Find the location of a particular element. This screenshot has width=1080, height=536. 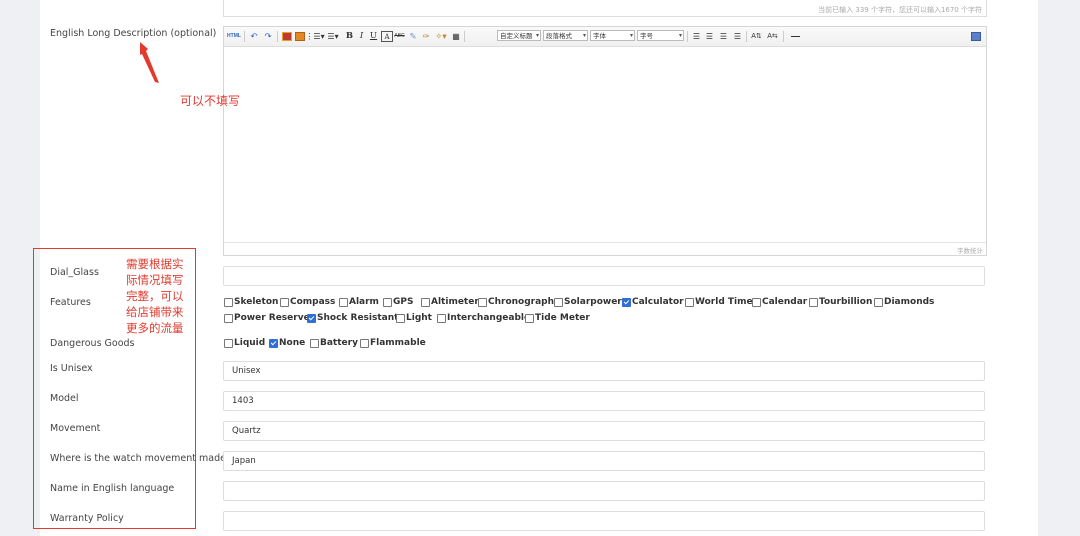

checkbox-diamonds: Diamonds is located at coordinates (904, 302).